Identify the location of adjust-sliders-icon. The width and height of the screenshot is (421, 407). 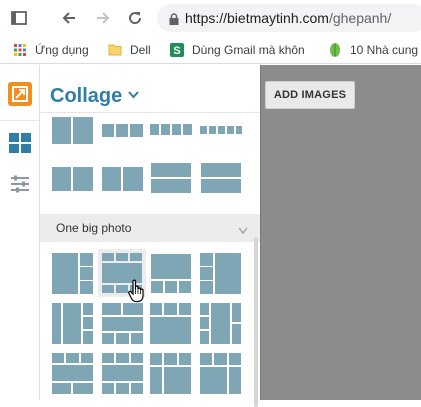
(20, 184).